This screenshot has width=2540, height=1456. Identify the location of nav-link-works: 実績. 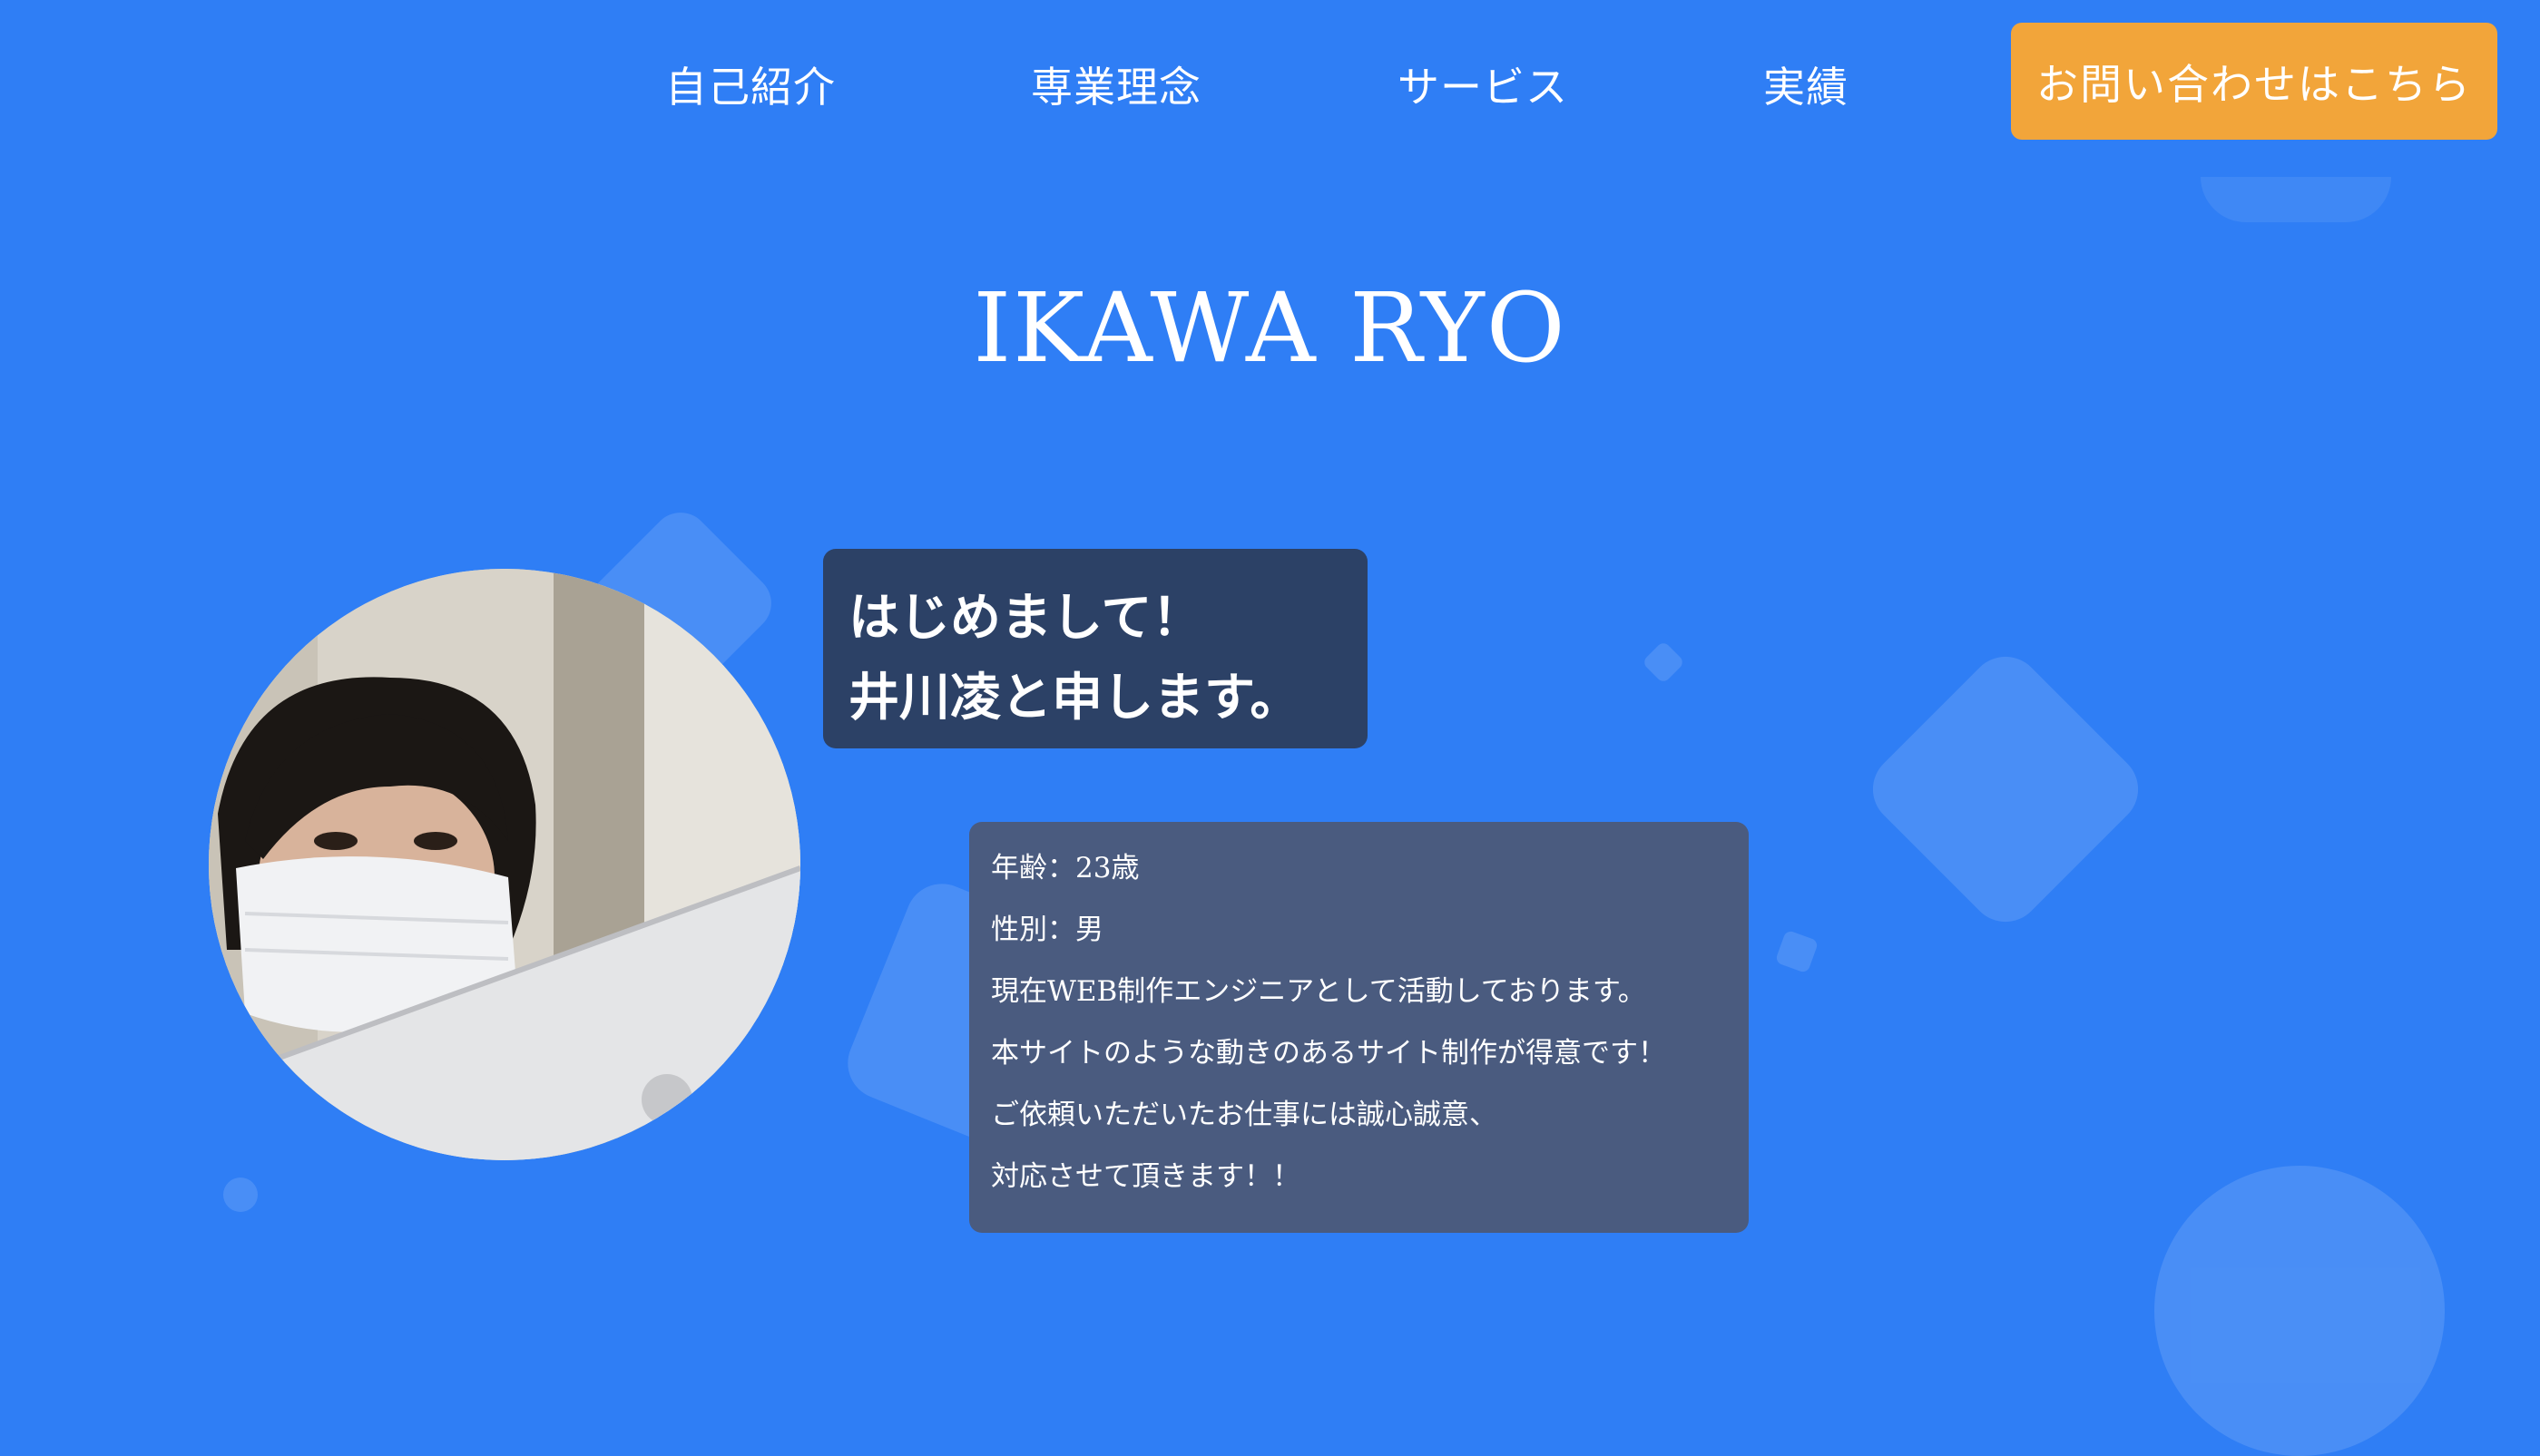
(1806, 84).